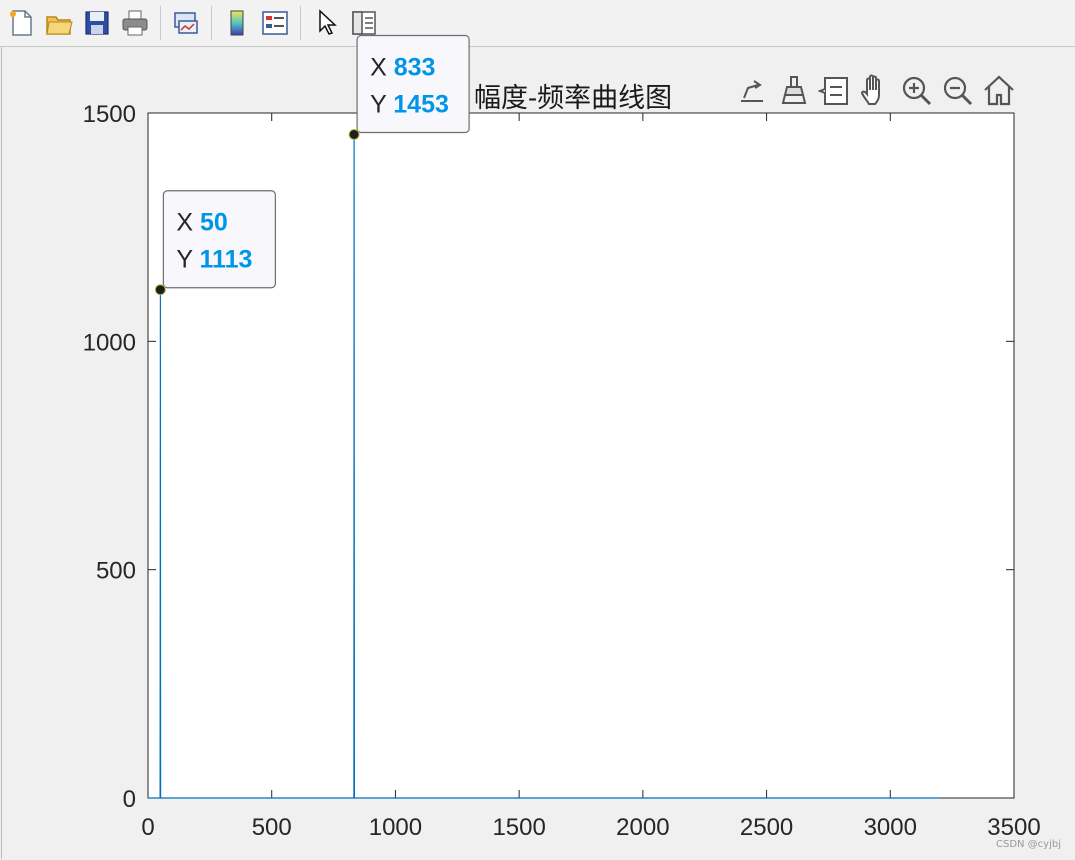  What do you see at coordinates (129, 799) in the screenshot?
I see `y-tick-label: 0` at bounding box center [129, 799].